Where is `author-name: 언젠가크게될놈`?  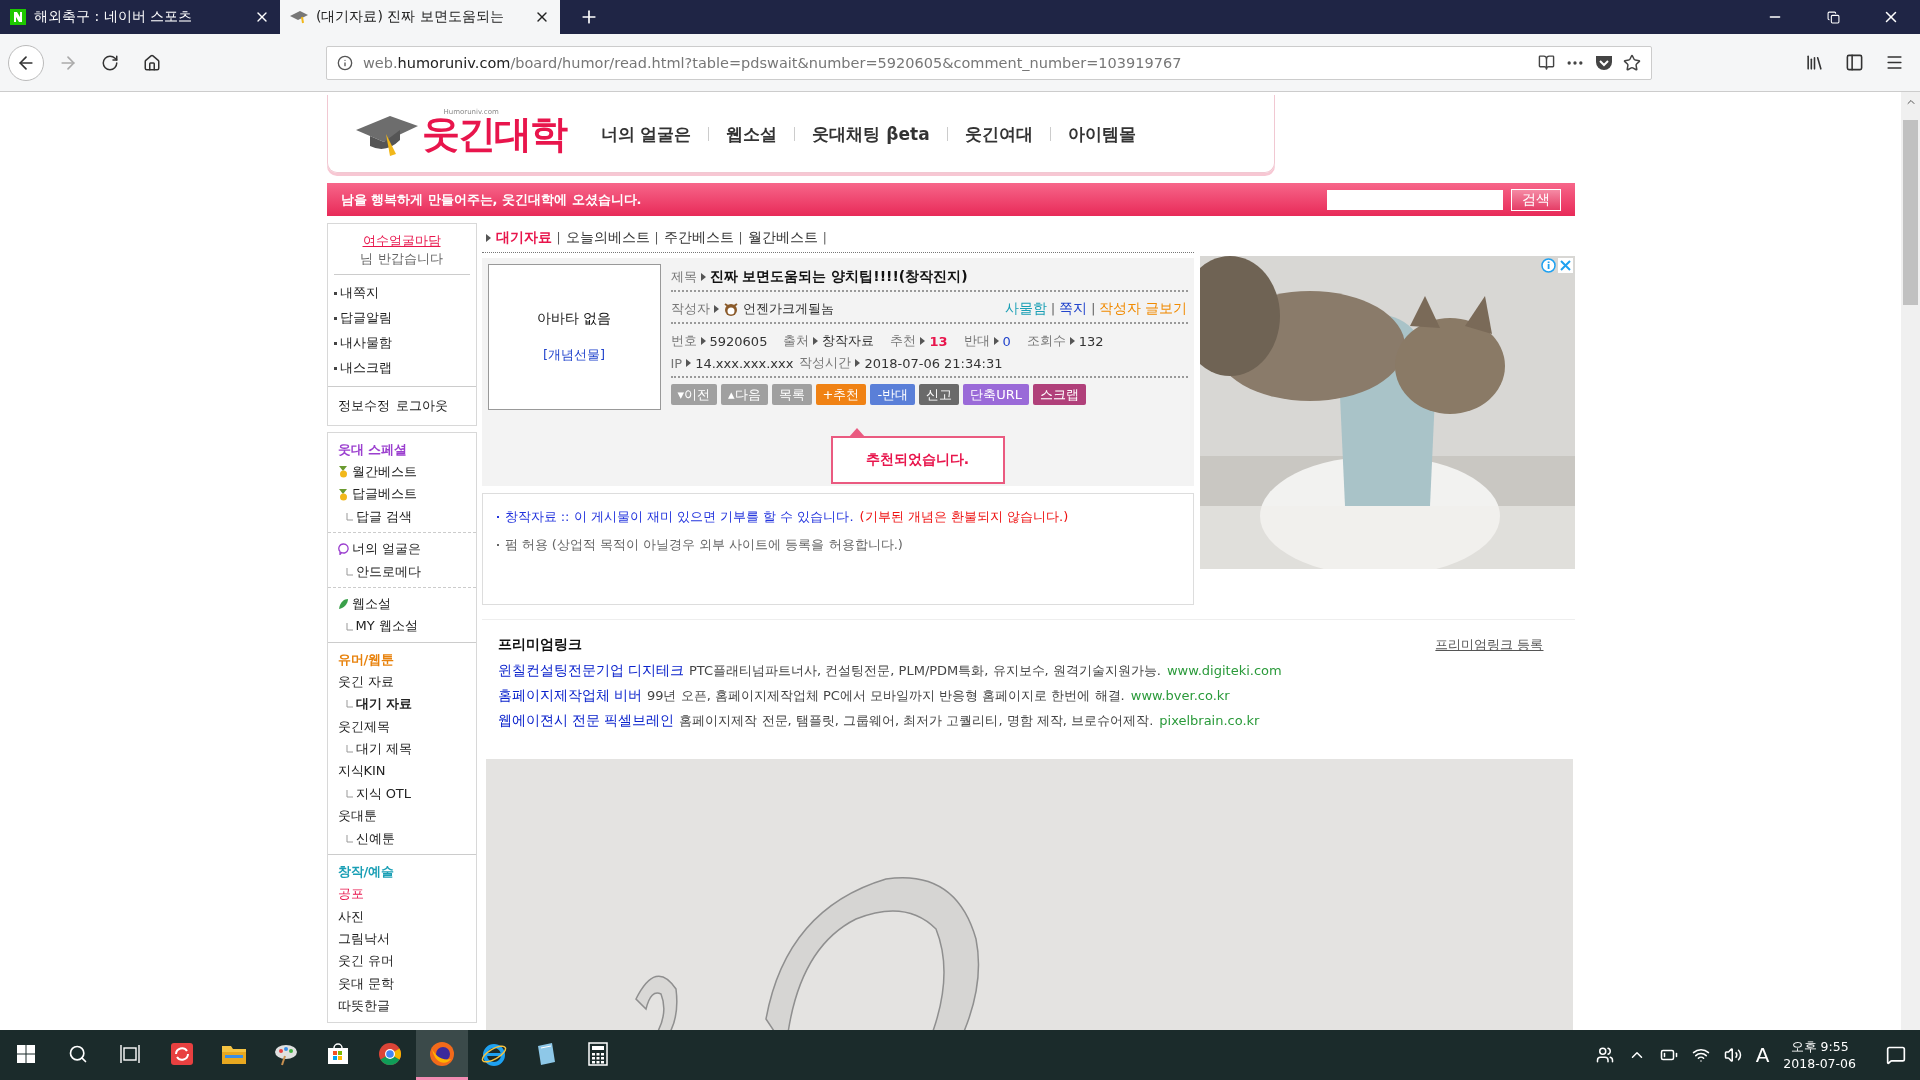 author-name: 언젠가크게될놈 is located at coordinates (788, 309).